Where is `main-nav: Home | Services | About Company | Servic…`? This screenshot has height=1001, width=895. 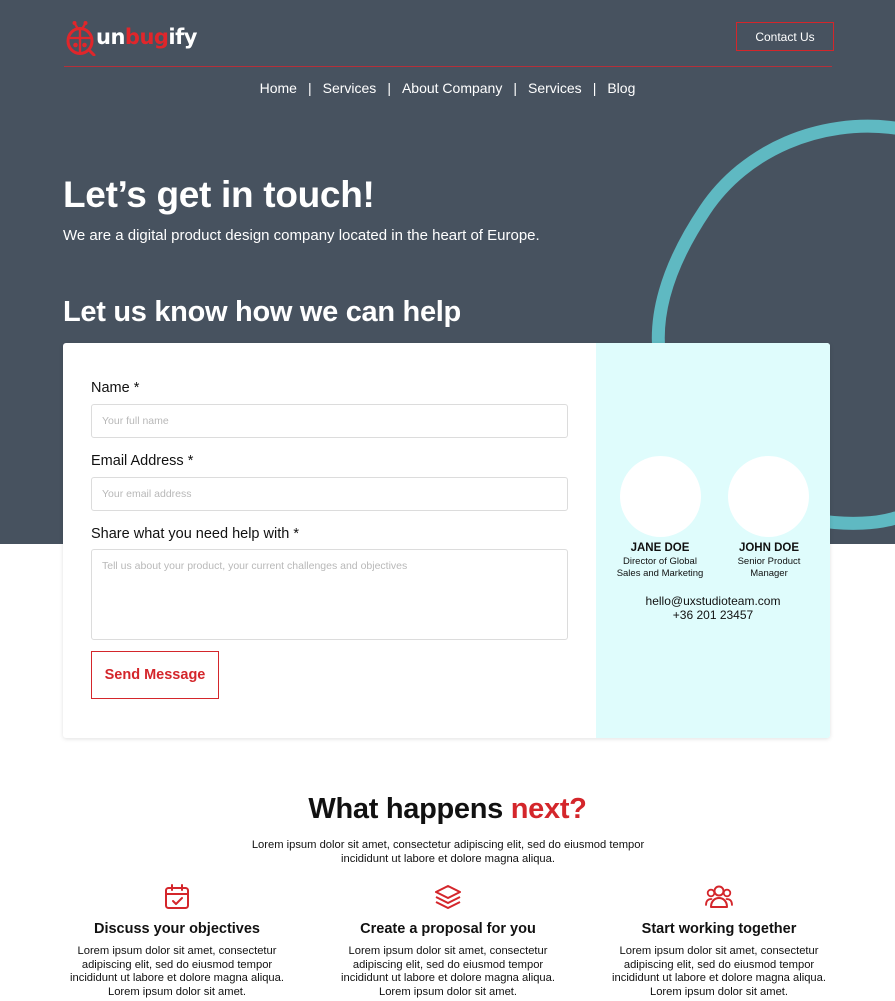 main-nav: Home | Services | About Company | Servic… is located at coordinates (447, 88).